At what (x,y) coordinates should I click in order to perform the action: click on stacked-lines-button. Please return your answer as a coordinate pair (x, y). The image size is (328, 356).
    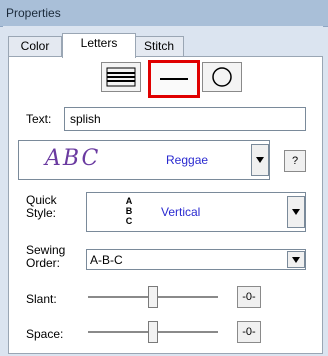
    Looking at the image, I should click on (121, 77).